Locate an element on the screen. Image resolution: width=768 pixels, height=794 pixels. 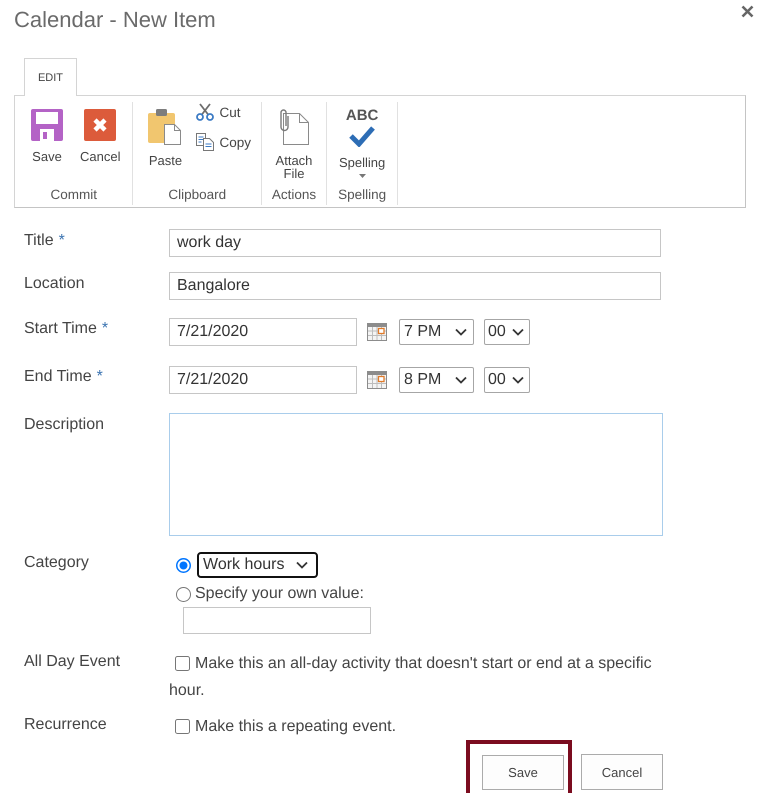
category-select: Work hours is located at coordinates (257, 565).